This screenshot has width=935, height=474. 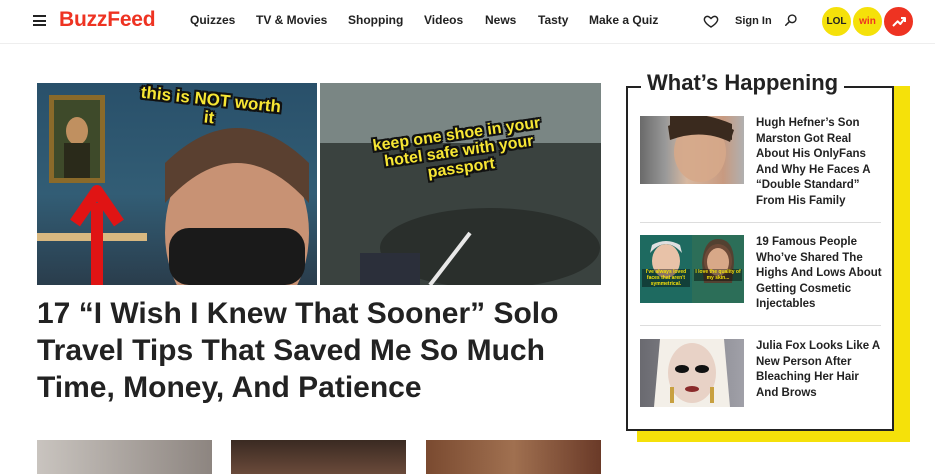 I want to click on trending-arrow-icon, so click(x=898, y=21).